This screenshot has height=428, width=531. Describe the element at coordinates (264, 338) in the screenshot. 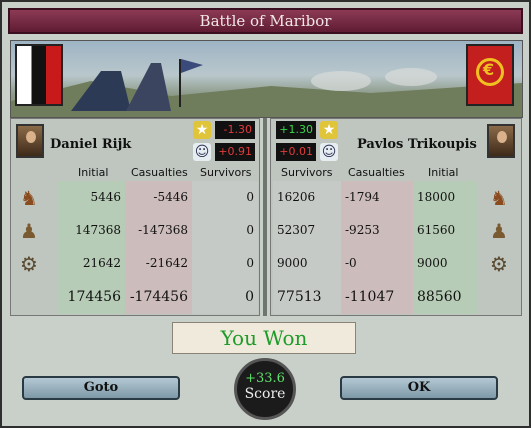

I see `battle-result-banner: You Won` at that location.